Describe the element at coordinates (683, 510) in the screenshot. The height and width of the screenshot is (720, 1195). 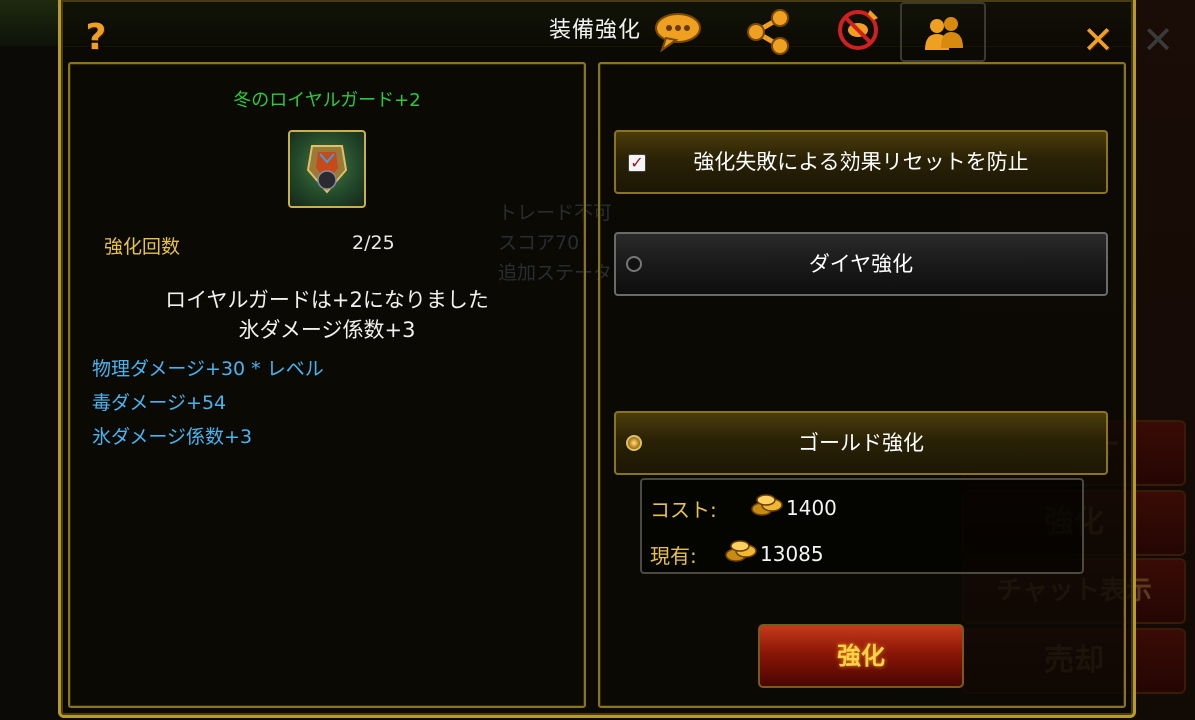
I see `cost-label: コスト:` at that location.